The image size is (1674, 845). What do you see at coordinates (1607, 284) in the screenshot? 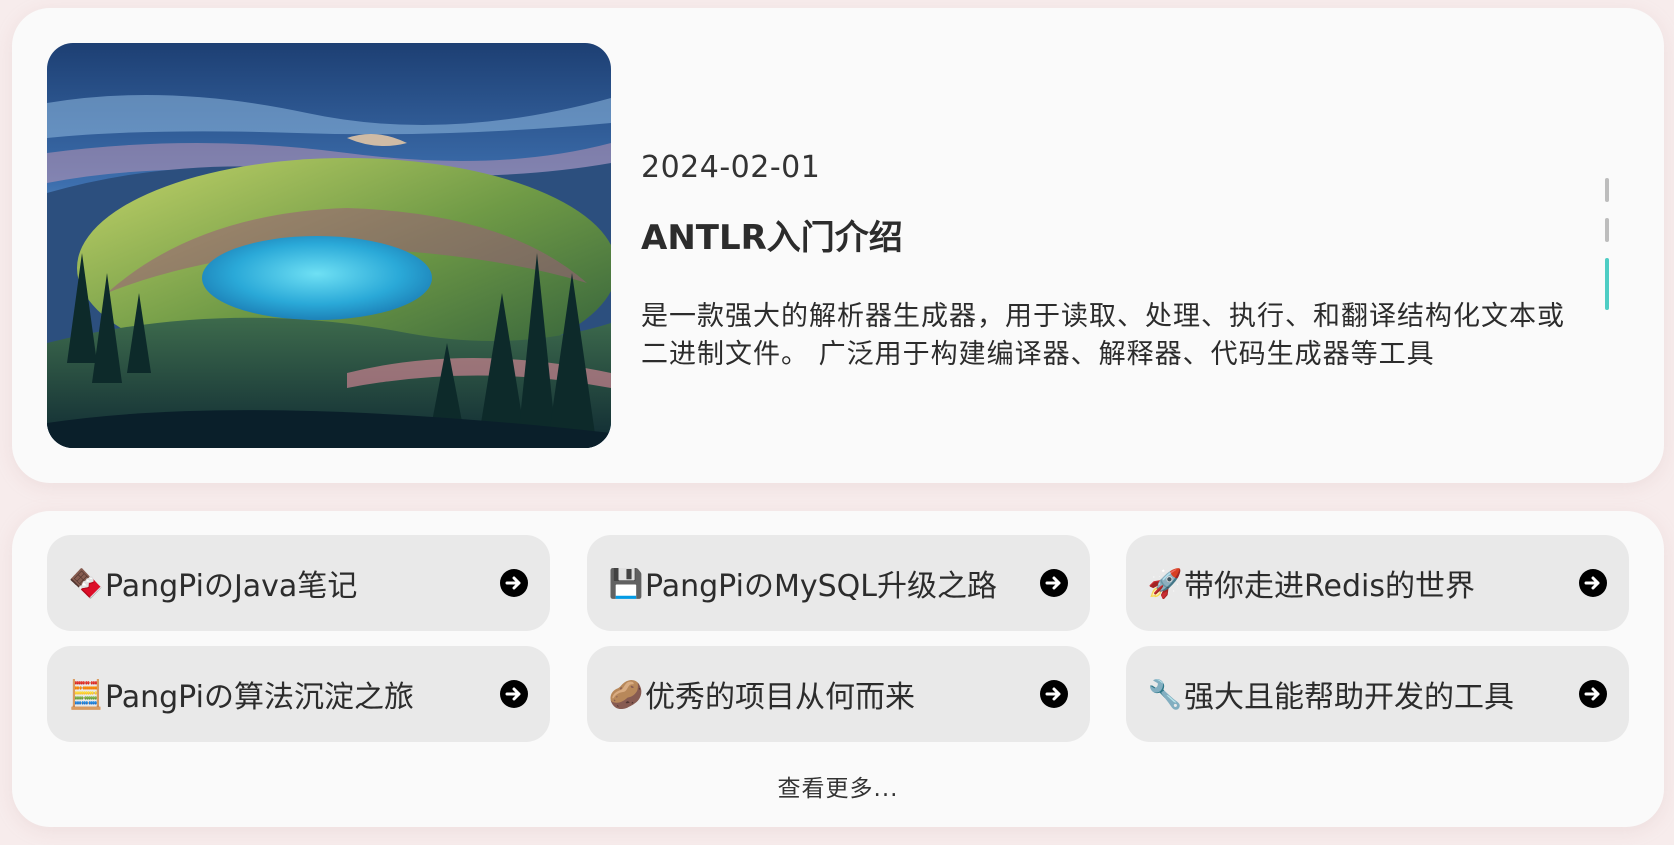
I see `pager-dot-active` at bounding box center [1607, 284].